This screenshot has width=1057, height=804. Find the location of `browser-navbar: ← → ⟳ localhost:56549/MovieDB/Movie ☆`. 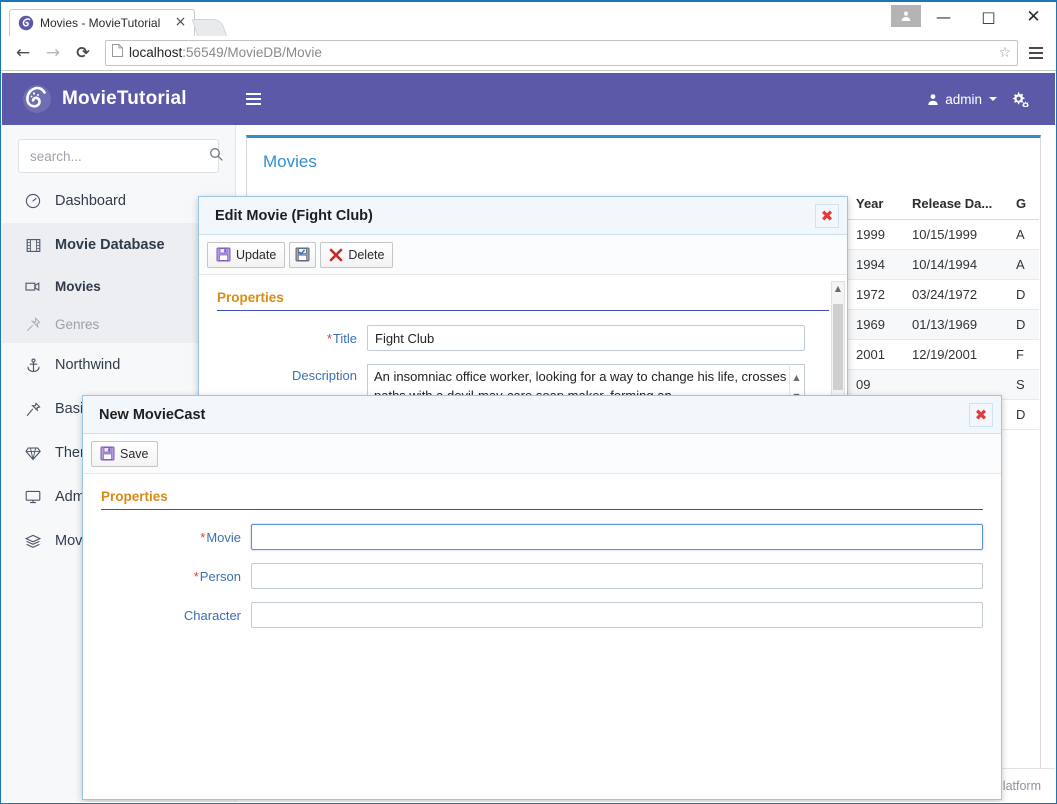

browser-navbar: ← → ⟳ localhost:56549/MovieDB/Movie ☆ is located at coordinates (528, 53).